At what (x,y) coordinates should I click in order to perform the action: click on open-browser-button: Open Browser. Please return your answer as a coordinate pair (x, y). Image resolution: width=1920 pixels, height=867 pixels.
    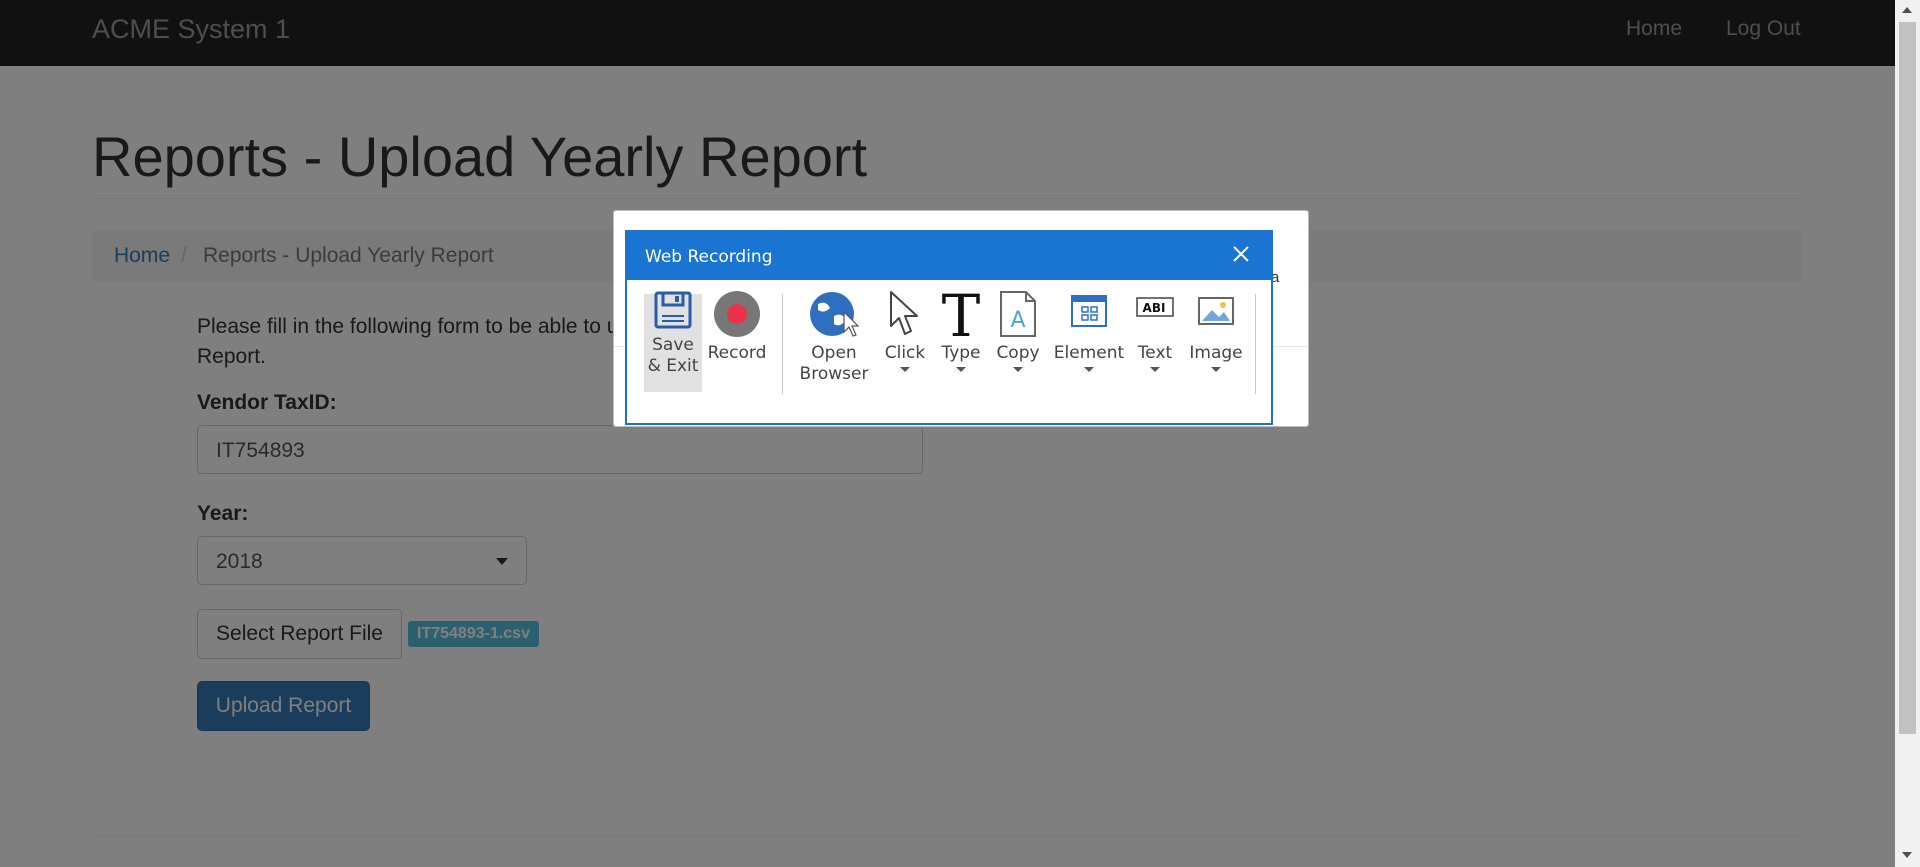
    Looking at the image, I should click on (834, 337).